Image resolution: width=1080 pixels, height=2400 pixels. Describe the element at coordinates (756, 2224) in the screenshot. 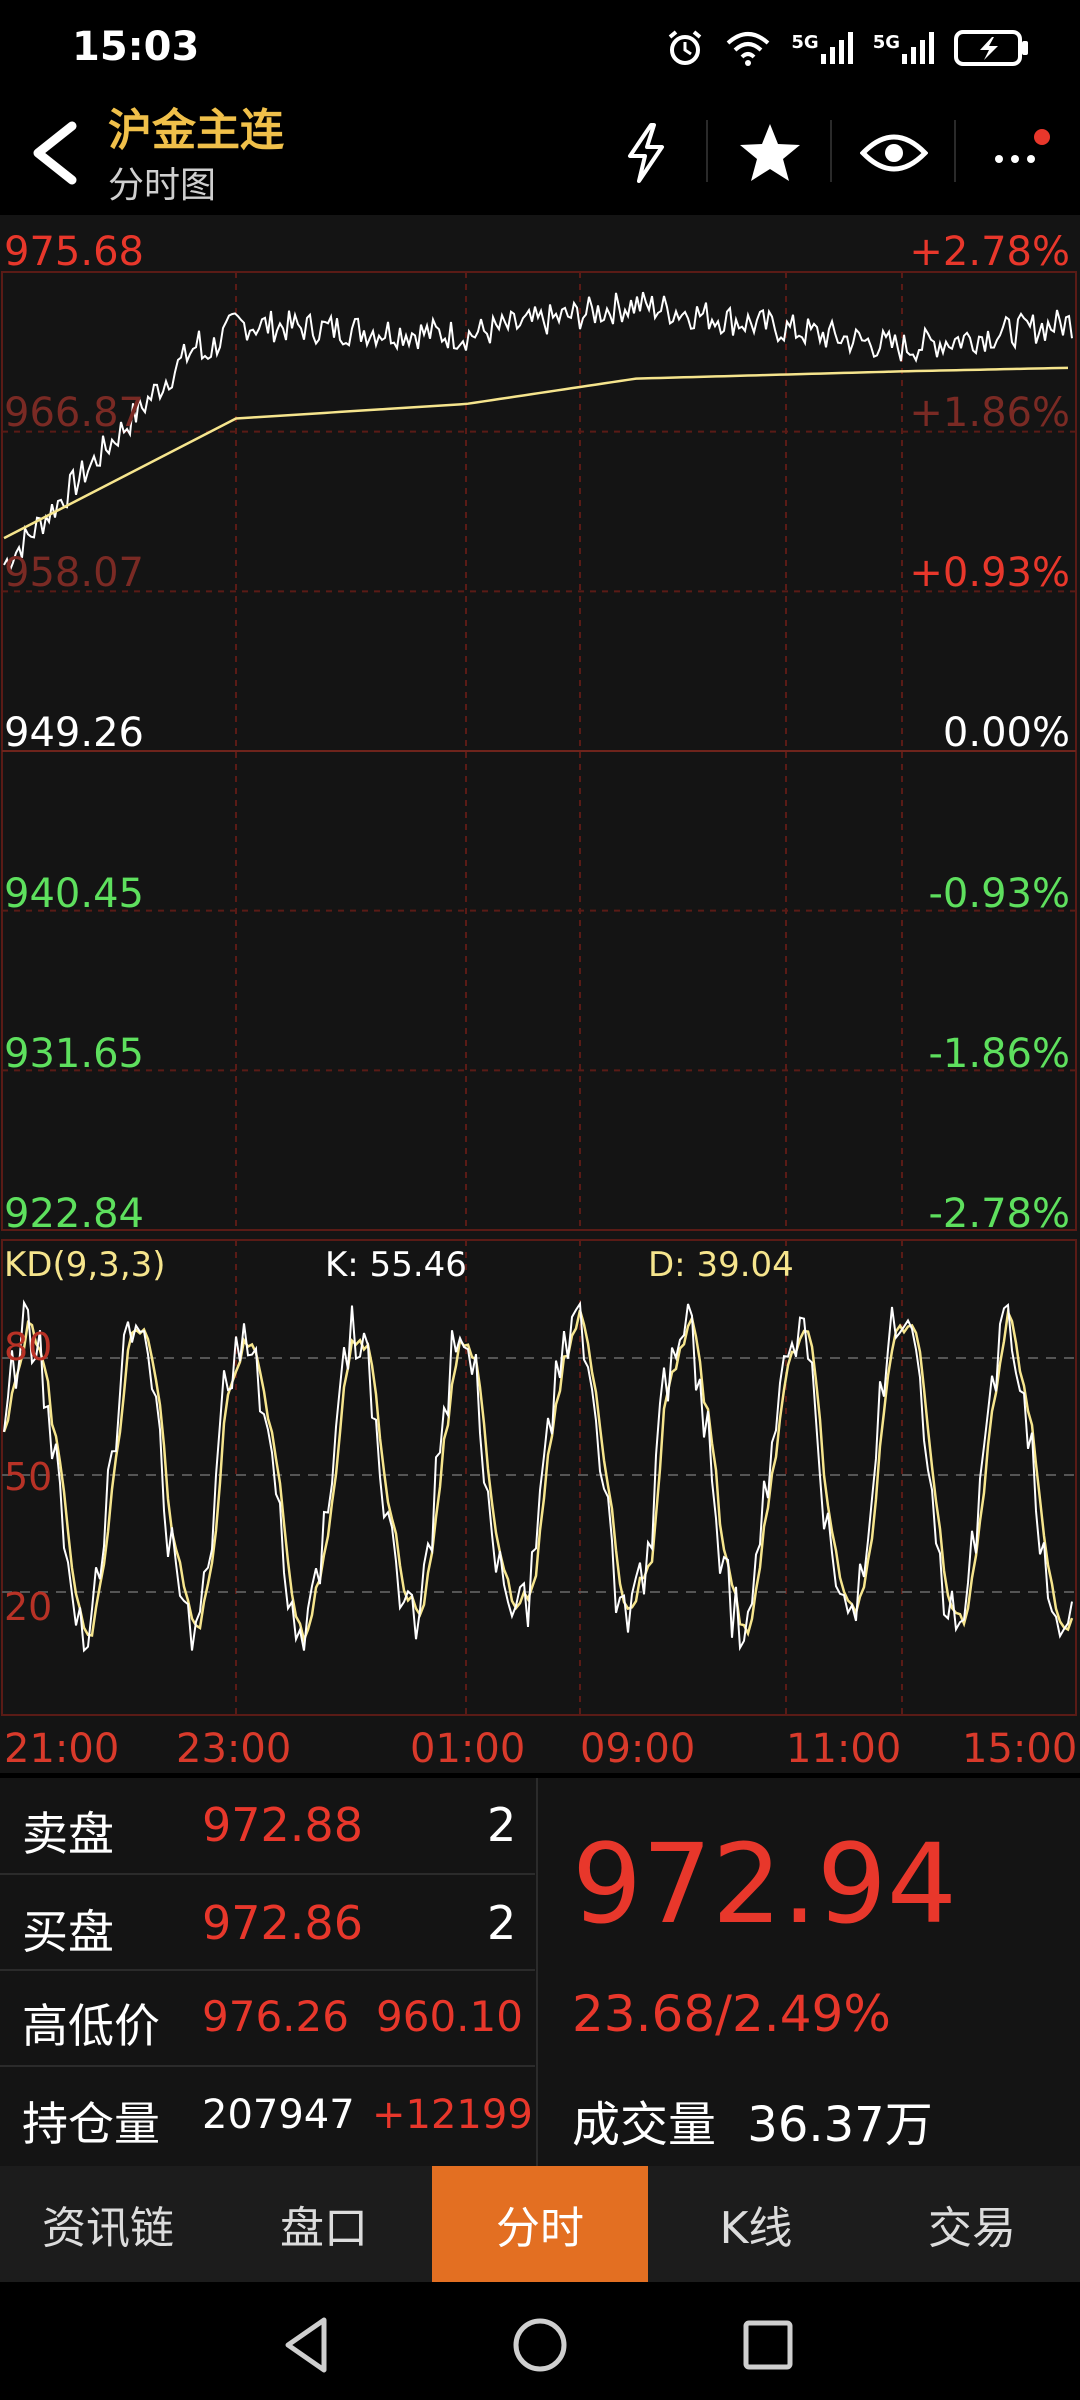

I see `tab-kline: K线` at that location.